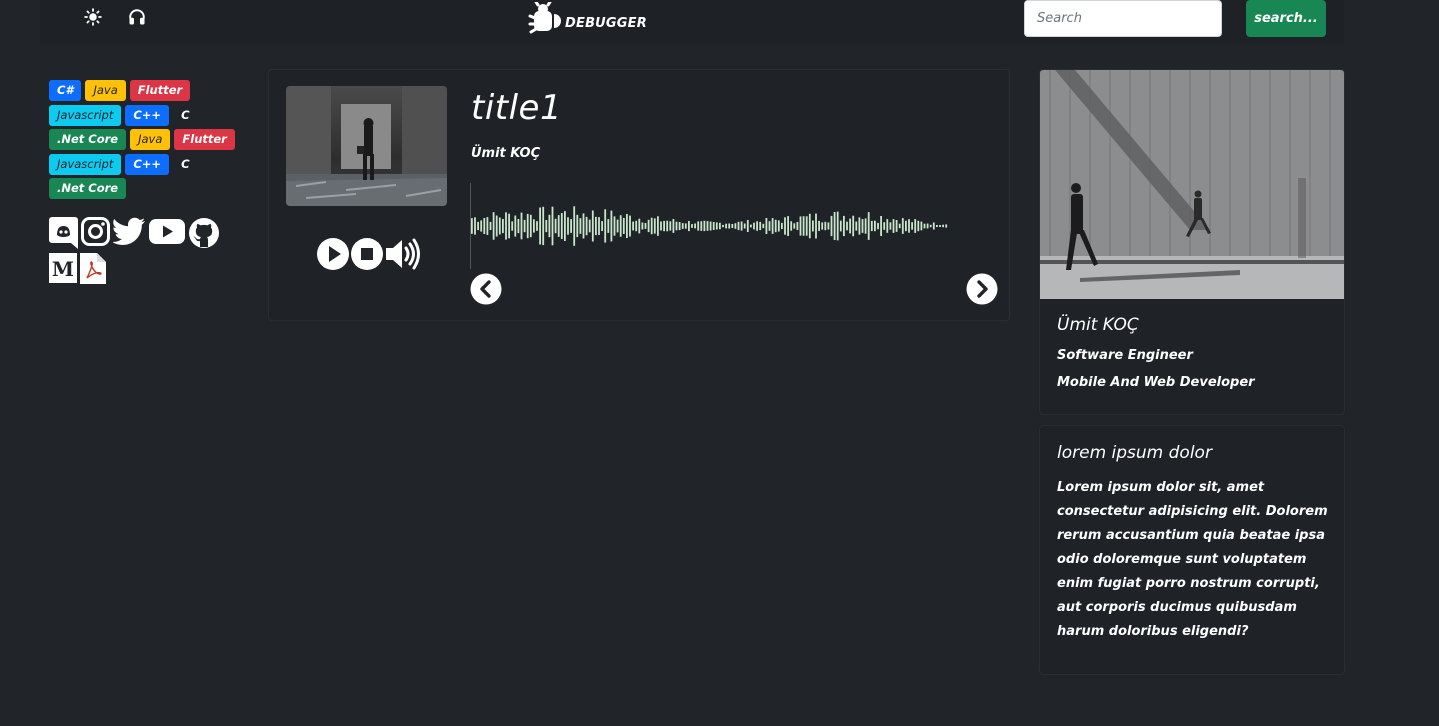 The width and height of the screenshot is (1439, 726). I want to click on stop-icon, so click(367, 254).